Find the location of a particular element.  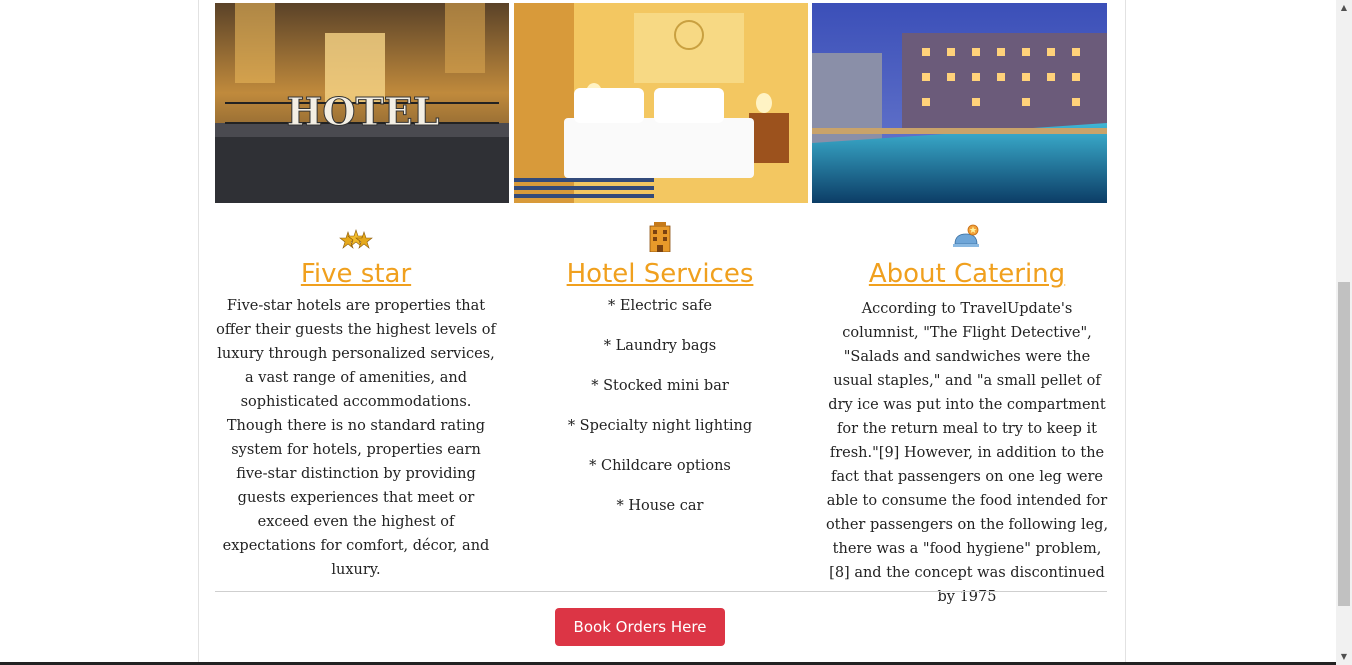

catering-icon is located at coordinates (966, 235).